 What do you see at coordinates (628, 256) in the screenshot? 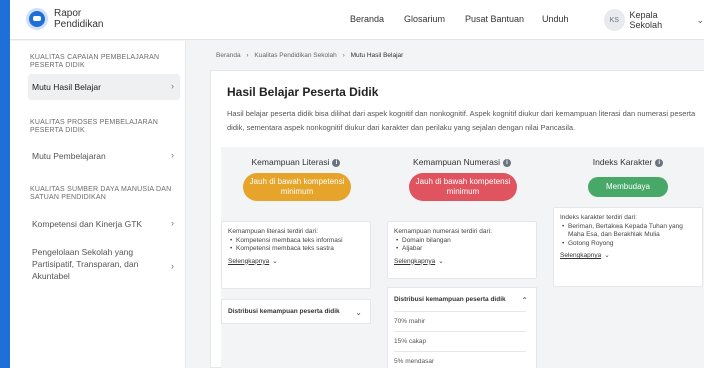
I see `karakter-selengkapnya-link: Selengkapnya ⌄` at bounding box center [628, 256].